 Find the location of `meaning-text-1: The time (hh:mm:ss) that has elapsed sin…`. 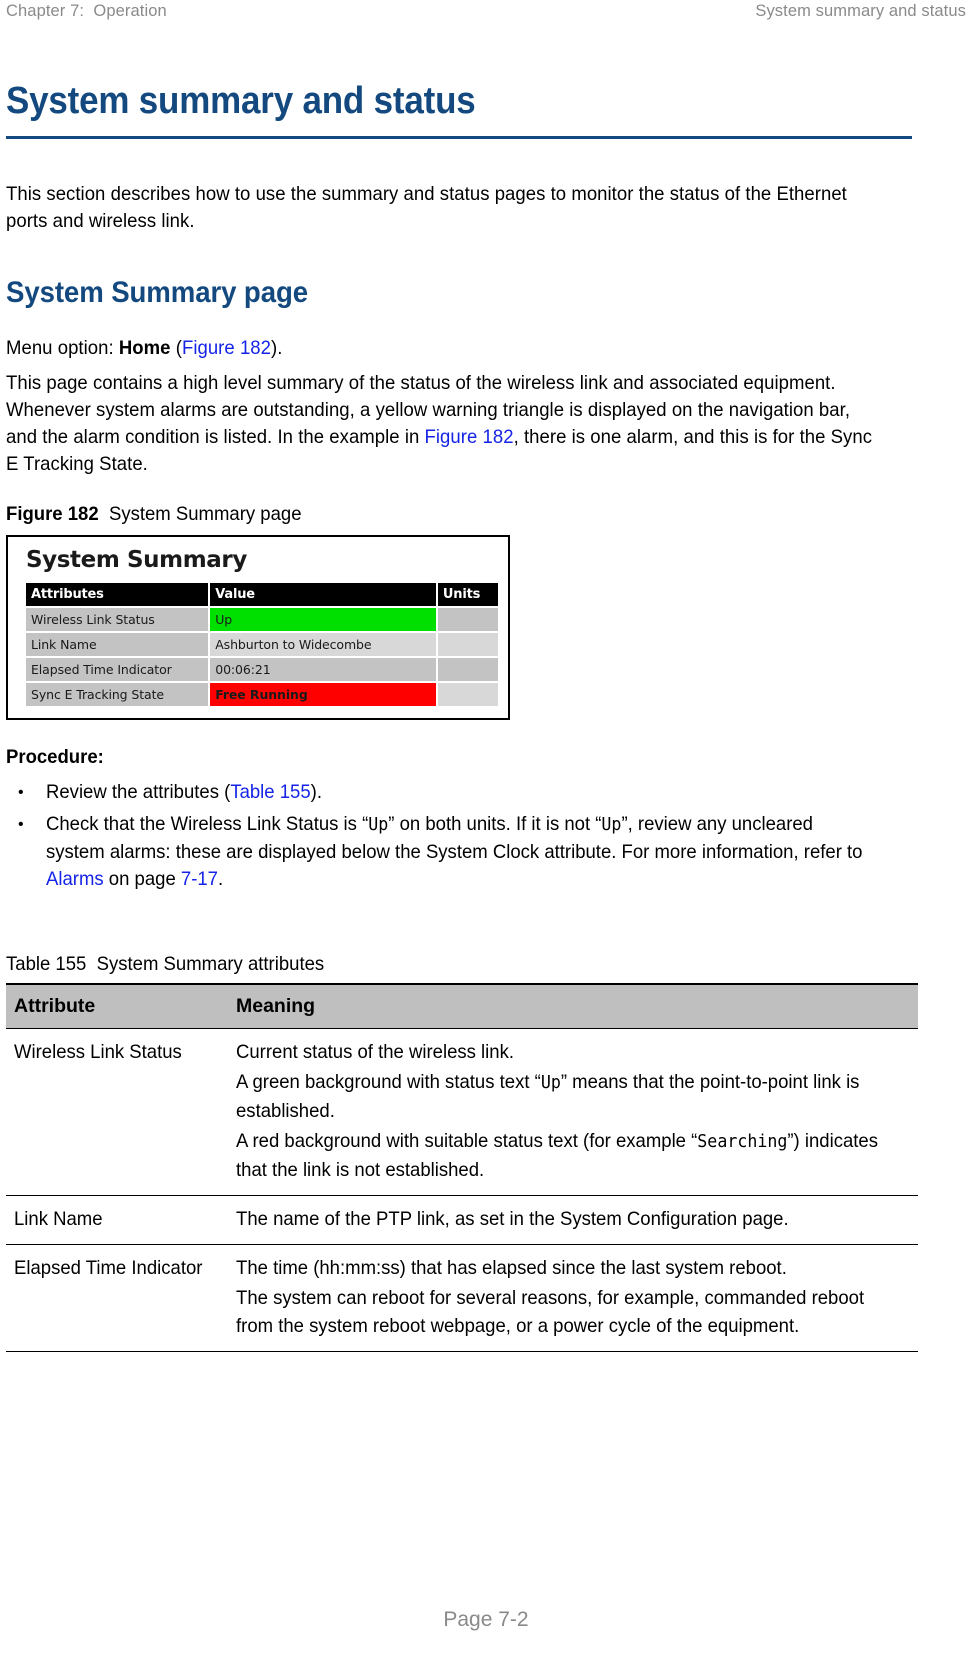

meaning-text-1: The time (hh:mm:ss) that has elapsed sin… is located at coordinates (511, 1268).